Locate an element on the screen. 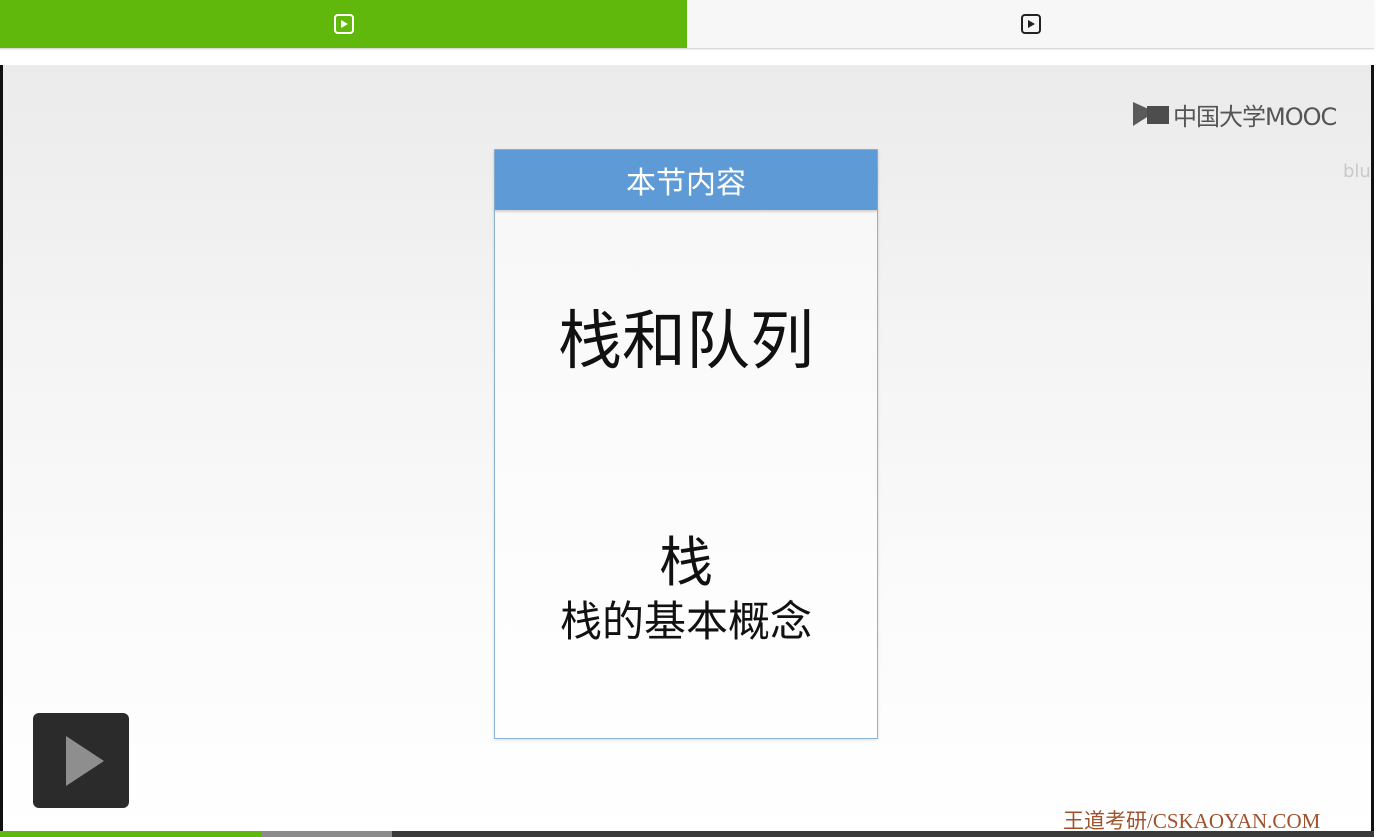 The height and width of the screenshot is (837, 1377). mooc-logo-icon is located at coordinates (1151, 115).